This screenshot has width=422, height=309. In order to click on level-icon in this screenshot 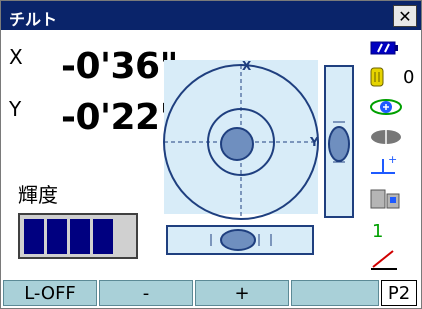, I will do `click(385, 199)`.